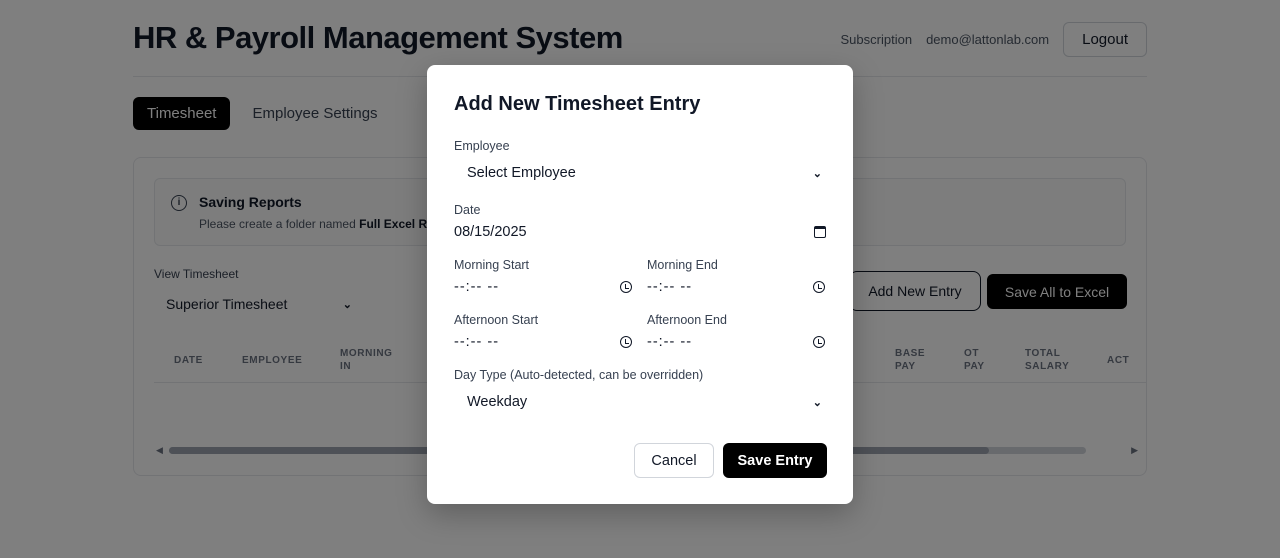 This screenshot has width=1280, height=558. I want to click on day-type-select: Weekday ⌄, so click(641, 402).